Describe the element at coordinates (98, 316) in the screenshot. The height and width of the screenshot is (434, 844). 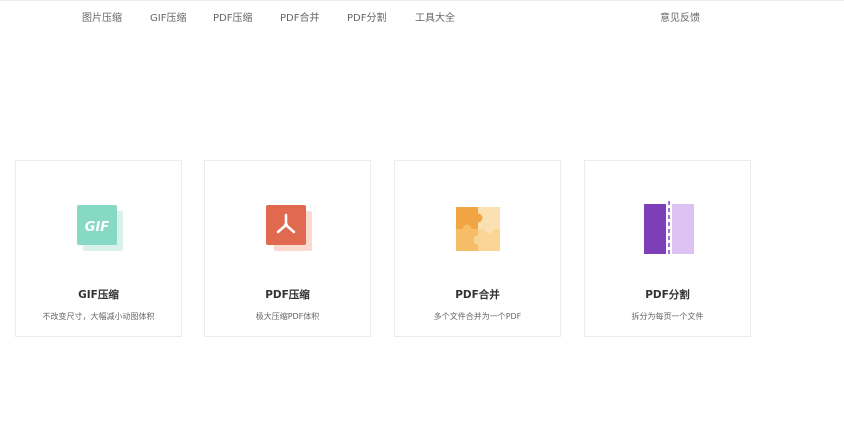
I see `card-desc: 不改变尺寸，大幅减小动图体积` at that location.